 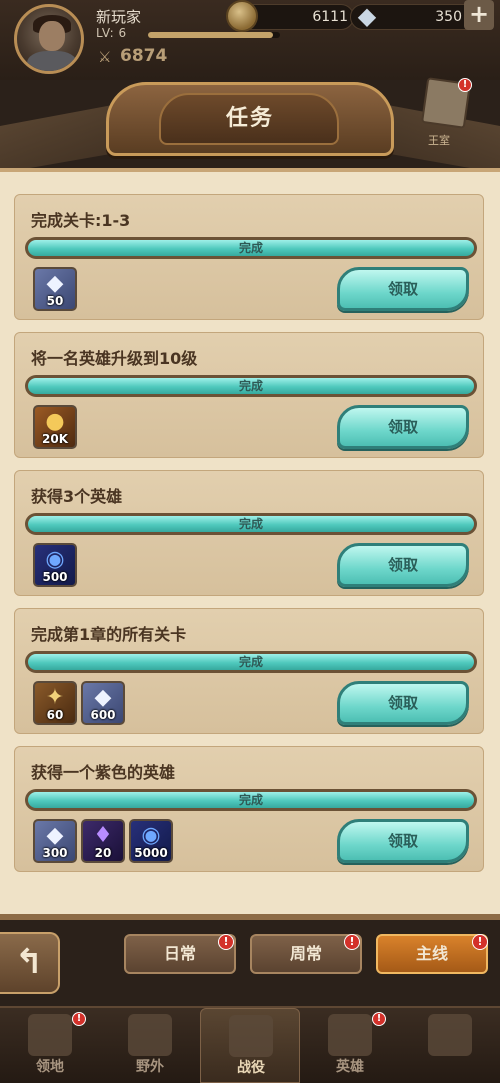 I want to click on reward-gold: ● 20K, so click(x=55, y=427).